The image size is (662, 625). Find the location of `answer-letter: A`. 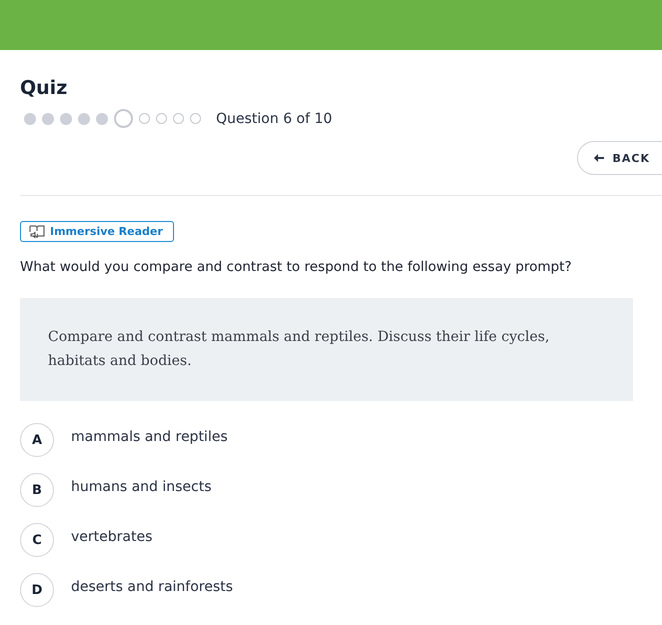

answer-letter: A is located at coordinates (37, 440).